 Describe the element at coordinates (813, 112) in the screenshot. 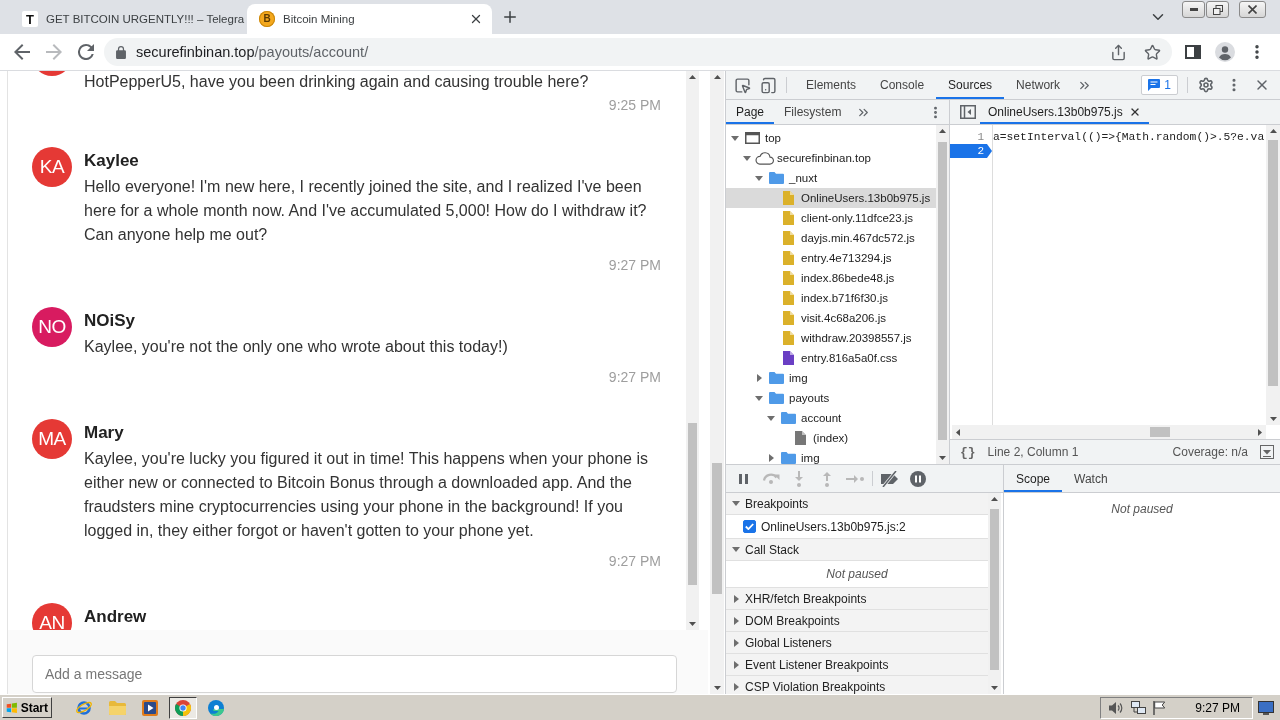

I see `navigator-tab: Filesystem` at that location.